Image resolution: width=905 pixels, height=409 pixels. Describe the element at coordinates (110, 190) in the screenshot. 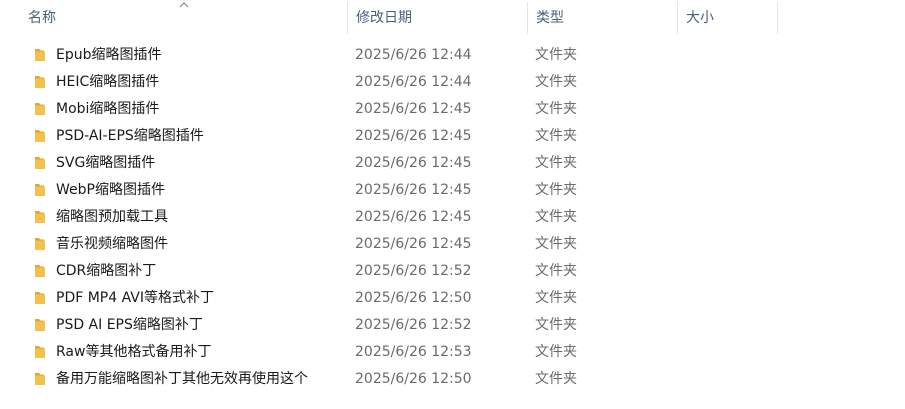

I see `file-name: WebP缩略图插件` at that location.